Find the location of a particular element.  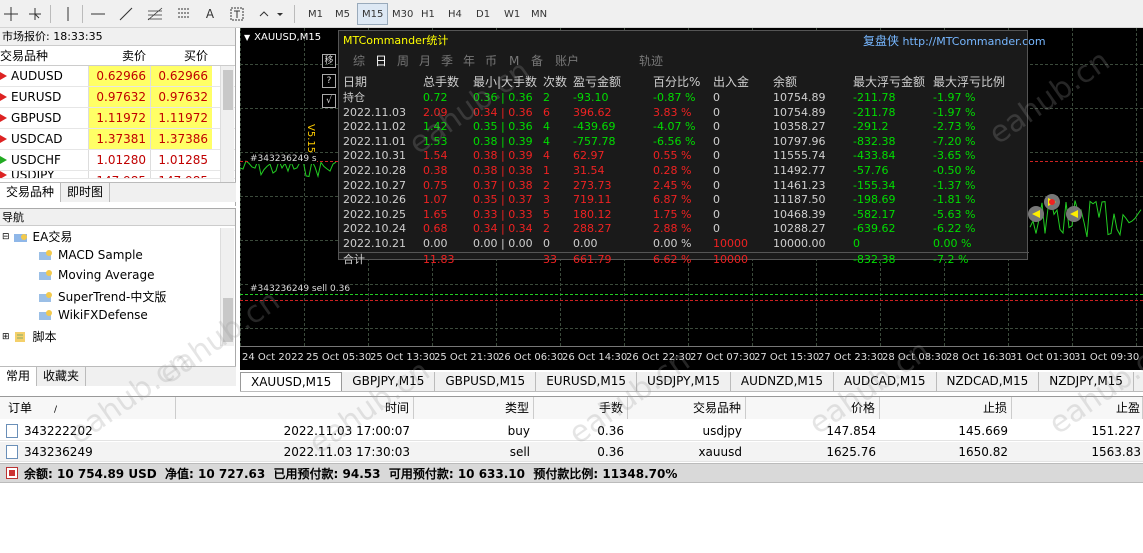

tab-tick-chart: 即时图 is located at coordinates (86, 192).